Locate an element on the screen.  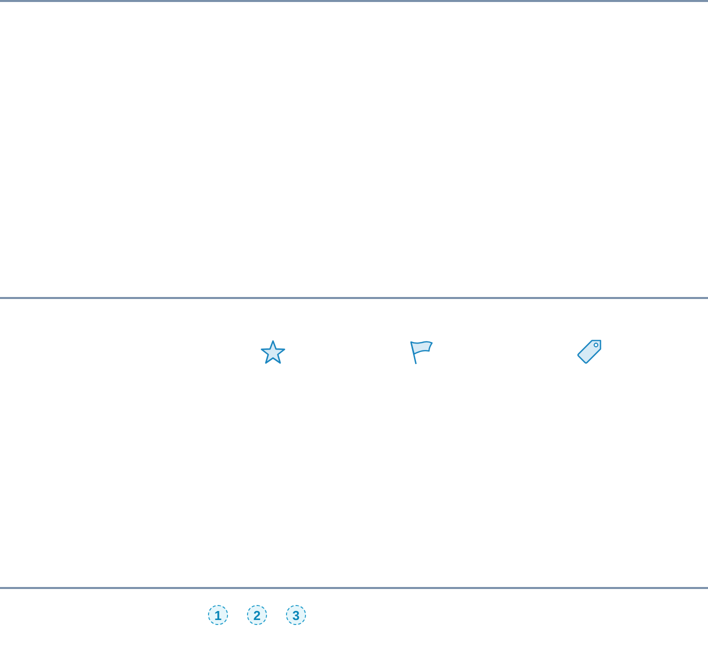
flag-icon is located at coordinates (421, 352).